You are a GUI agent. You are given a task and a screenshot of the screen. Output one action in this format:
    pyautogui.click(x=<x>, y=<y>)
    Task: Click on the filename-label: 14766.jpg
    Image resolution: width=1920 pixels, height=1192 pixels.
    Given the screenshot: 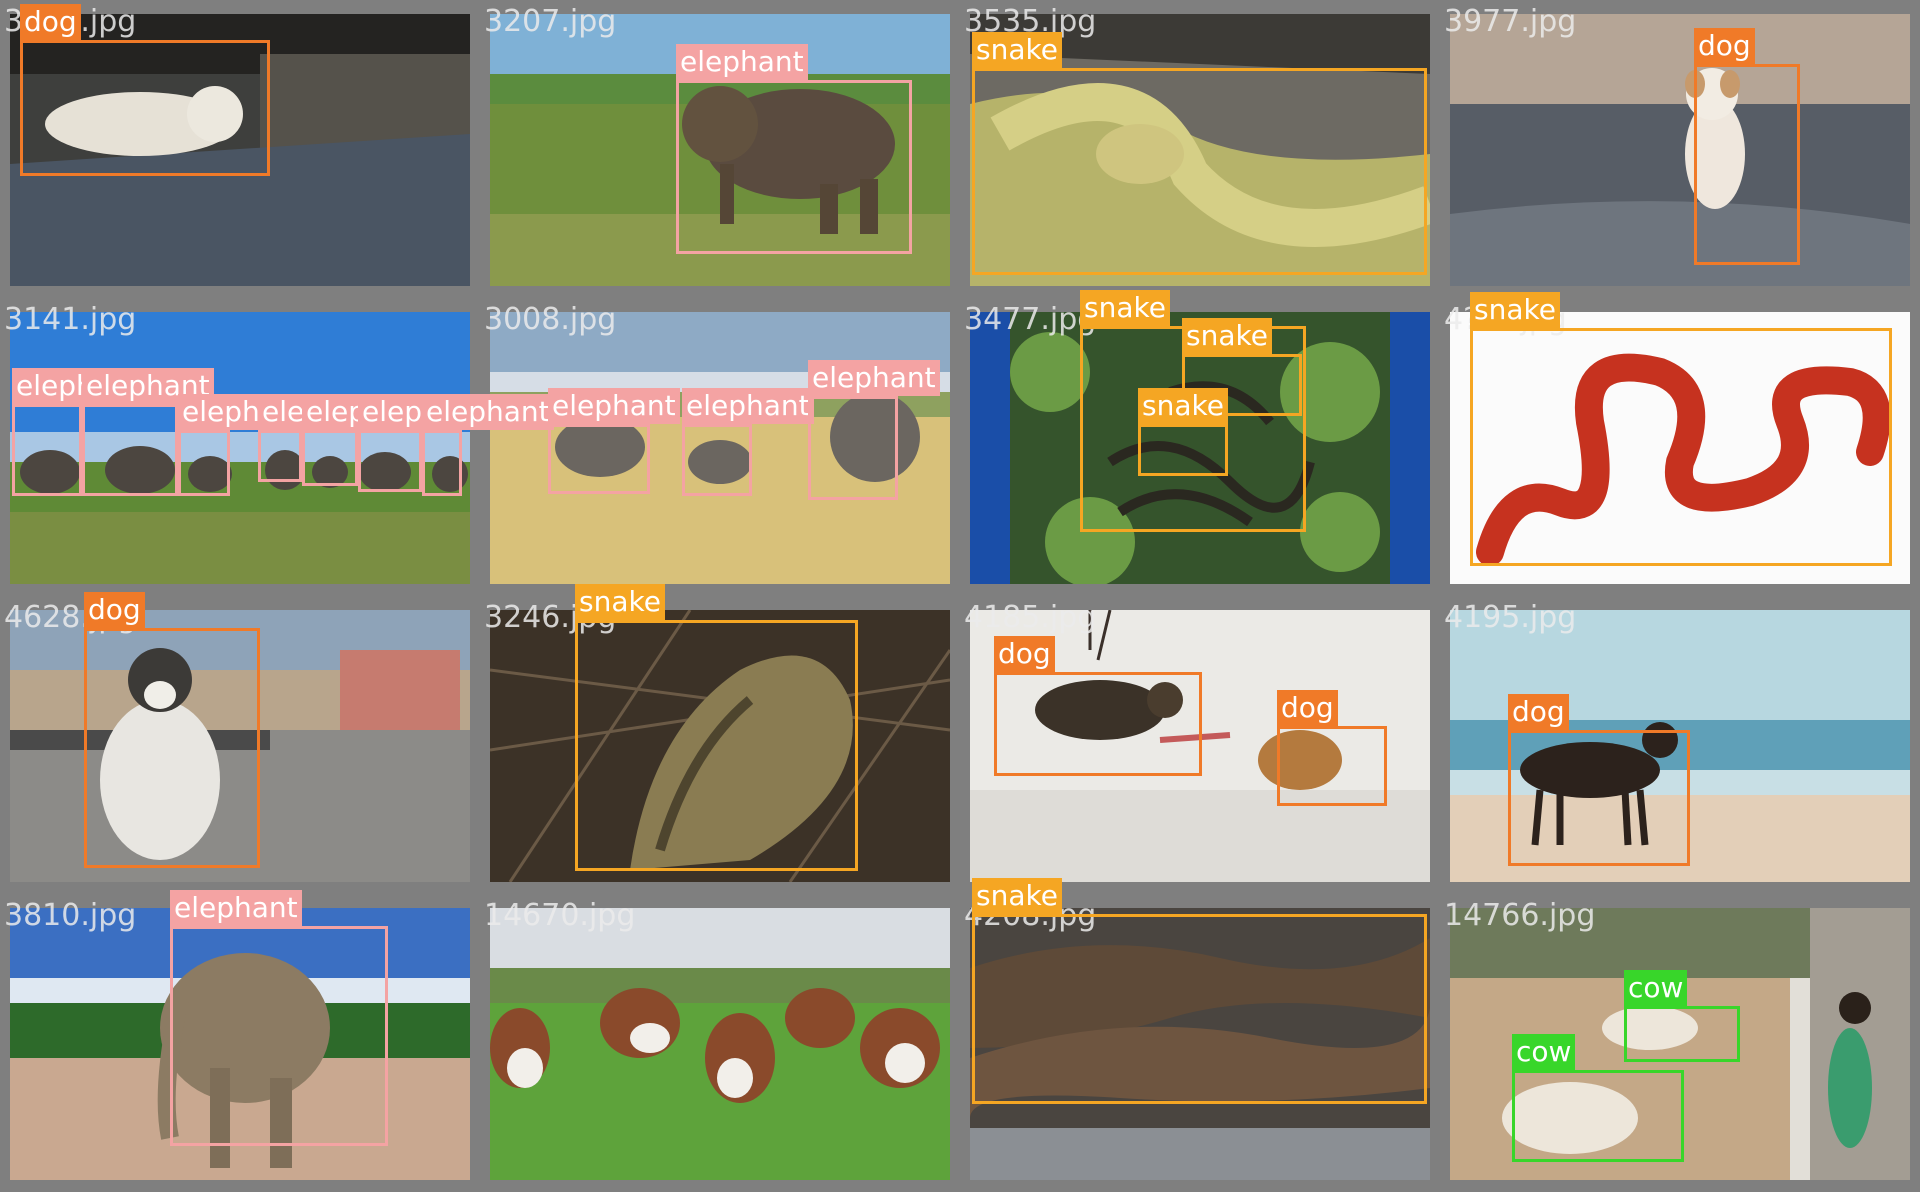 What is the action you would take?
    pyautogui.click(x=1520, y=915)
    